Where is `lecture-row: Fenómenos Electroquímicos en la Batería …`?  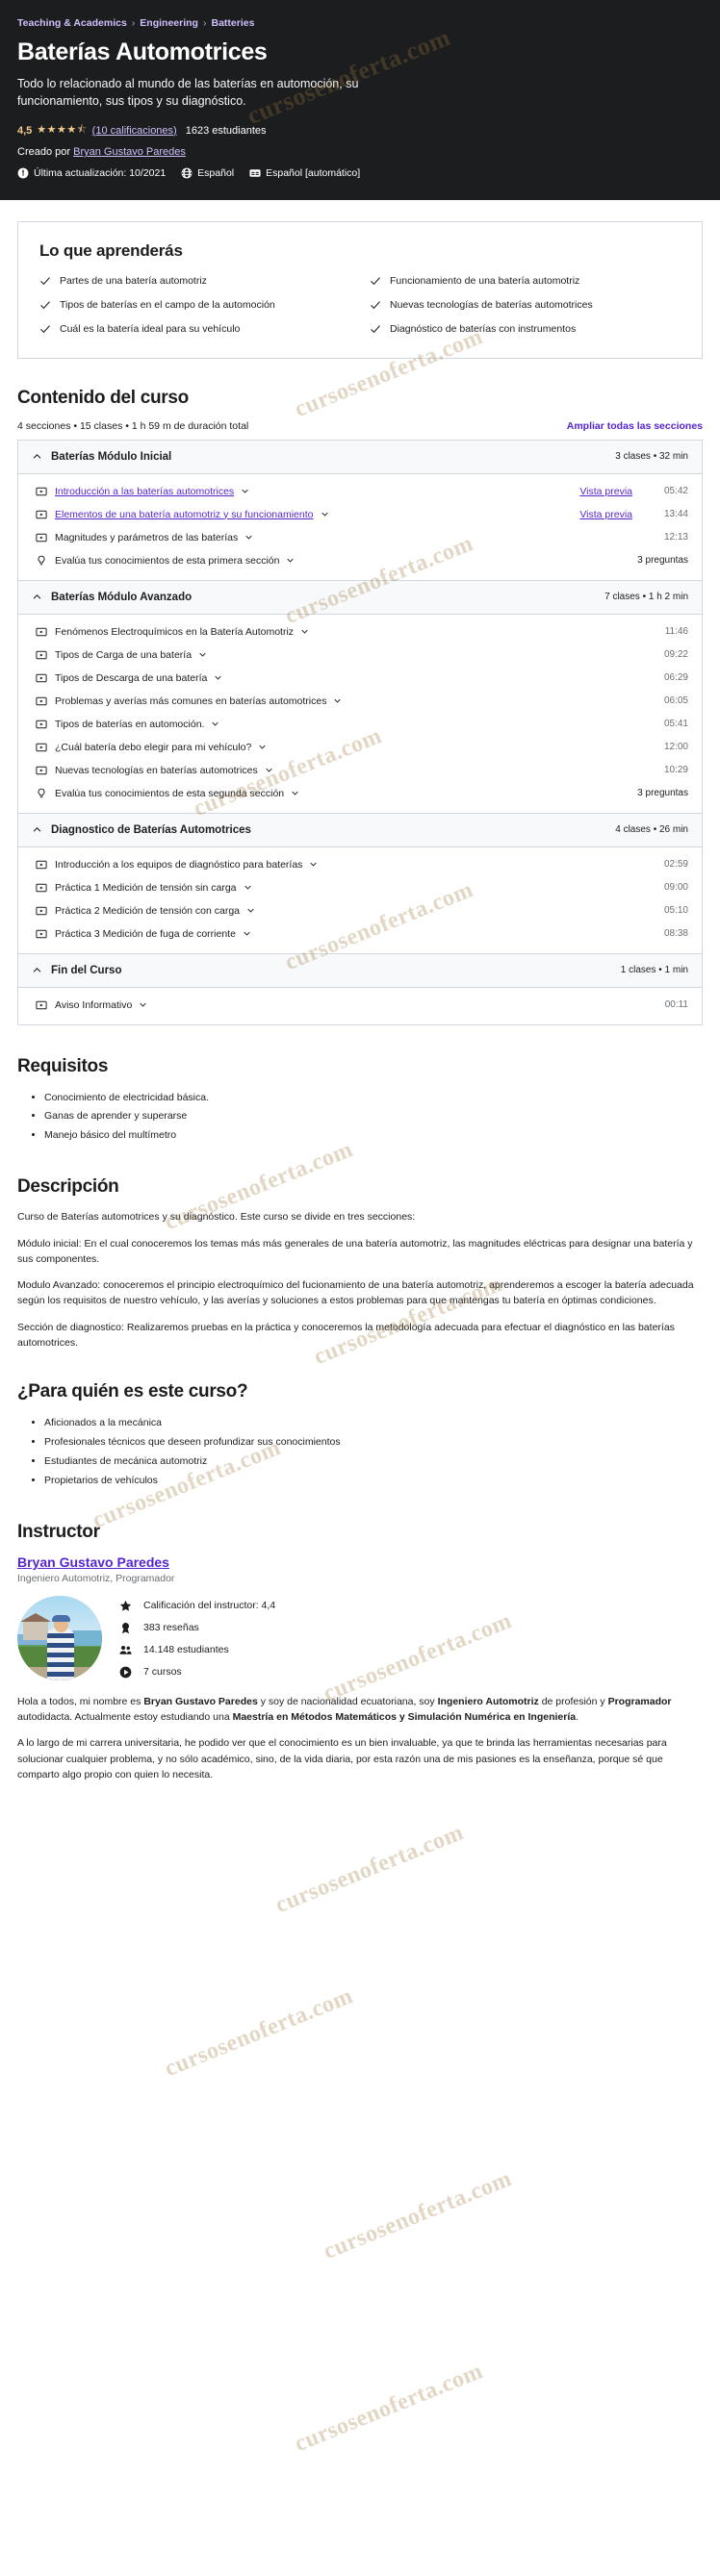
lecture-row: Fenómenos Electroquímicos en la Batería … is located at coordinates (360, 632).